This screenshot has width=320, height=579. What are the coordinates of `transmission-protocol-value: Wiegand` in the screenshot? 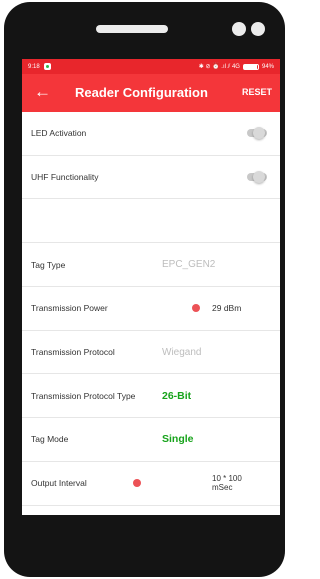 It's located at (181, 352).